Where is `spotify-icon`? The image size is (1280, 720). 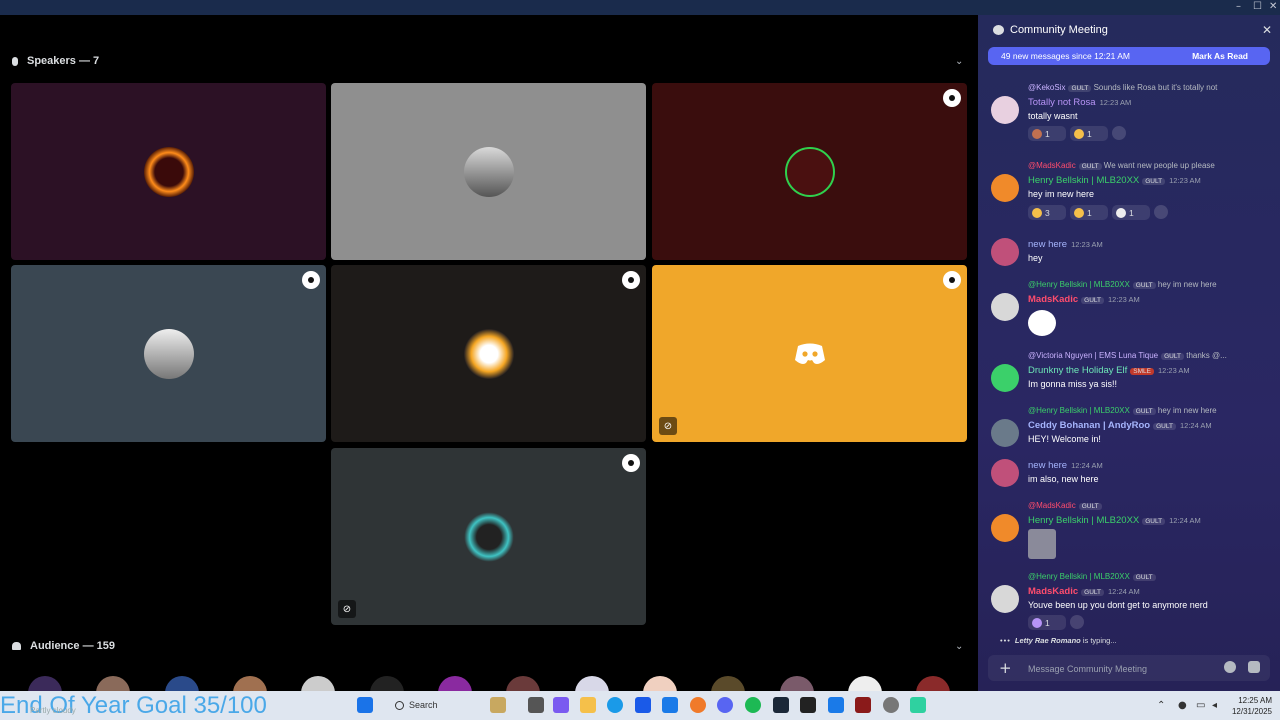 spotify-icon is located at coordinates (753, 705).